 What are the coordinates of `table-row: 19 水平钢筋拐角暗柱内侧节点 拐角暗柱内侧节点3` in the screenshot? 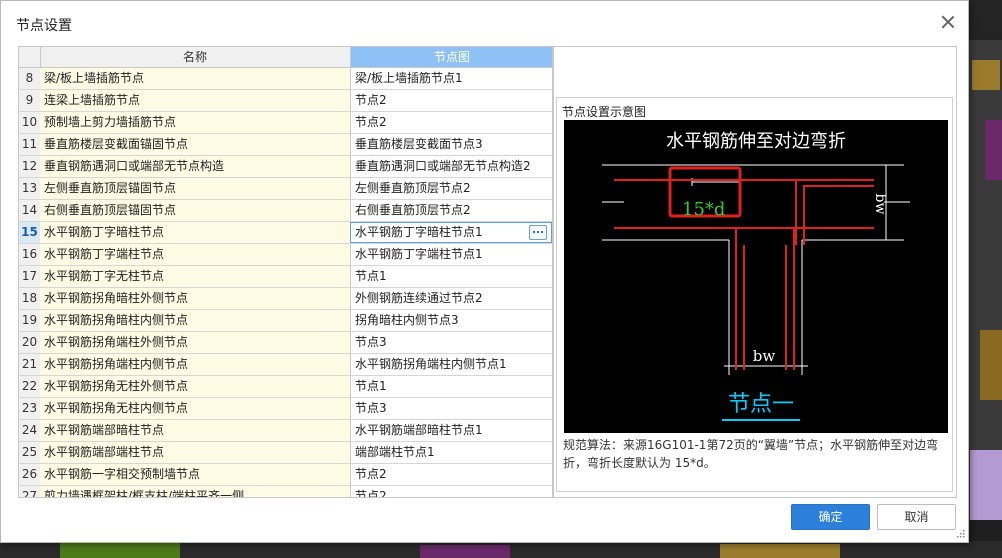 It's located at (286, 321).